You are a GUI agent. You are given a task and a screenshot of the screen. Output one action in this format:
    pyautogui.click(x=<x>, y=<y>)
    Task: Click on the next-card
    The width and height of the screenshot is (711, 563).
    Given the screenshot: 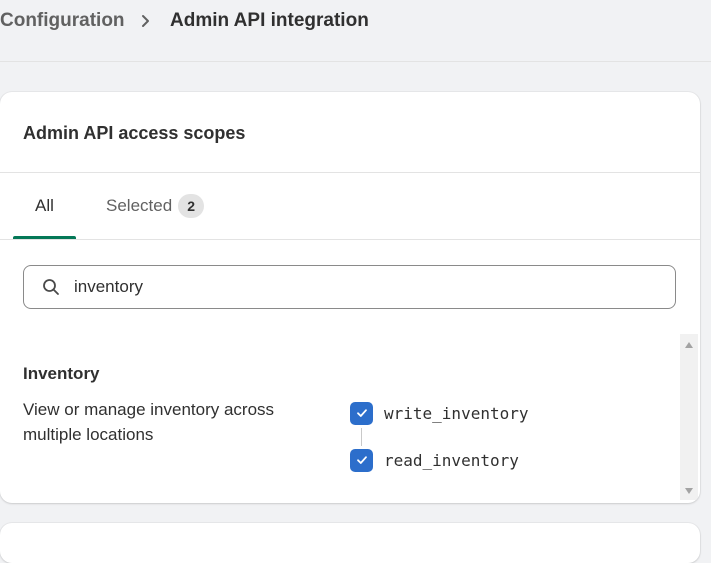 What is the action you would take?
    pyautogui.click(x=350, y=543)
    